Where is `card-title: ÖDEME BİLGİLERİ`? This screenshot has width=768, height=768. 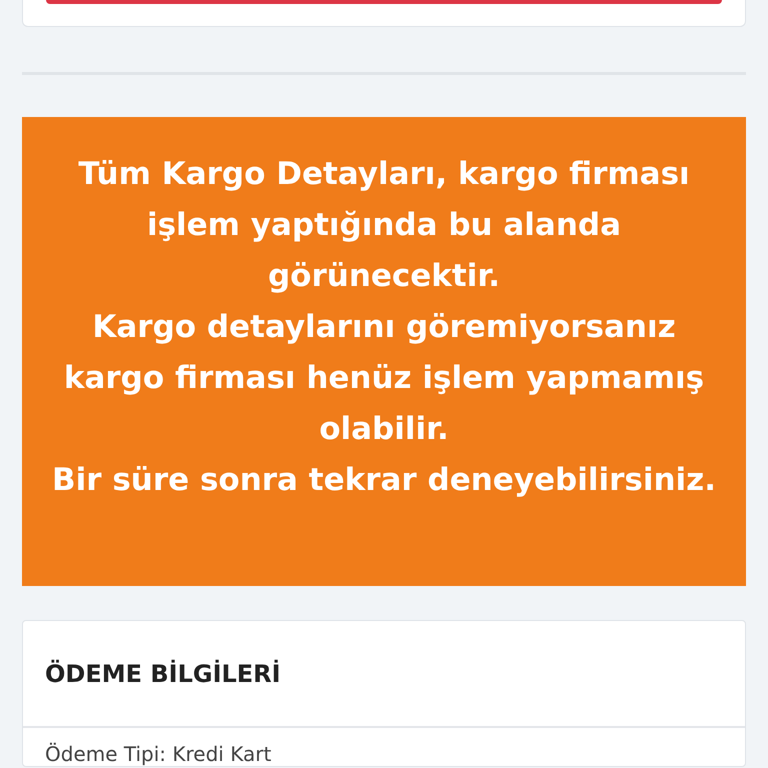
card-title: ÖDEME BİLGİLERİ is located at coordinates (163, 674).